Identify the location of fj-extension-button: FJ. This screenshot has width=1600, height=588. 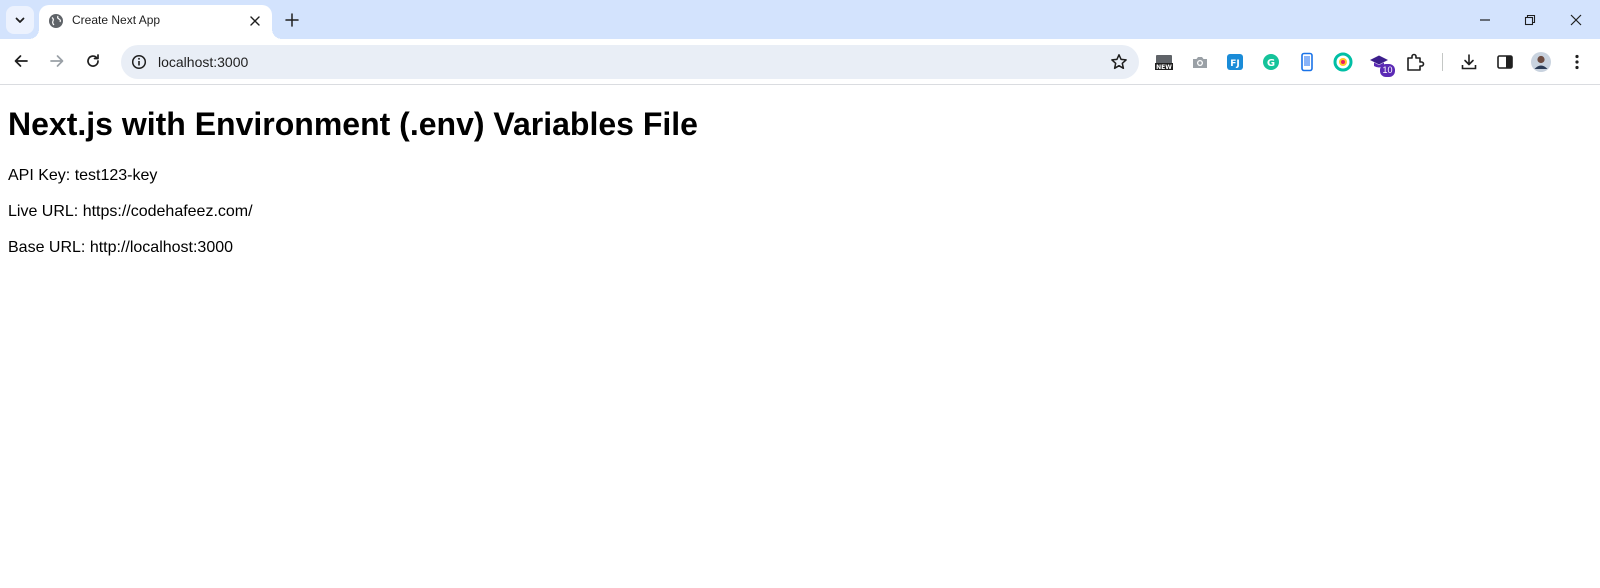
(1235, 62).